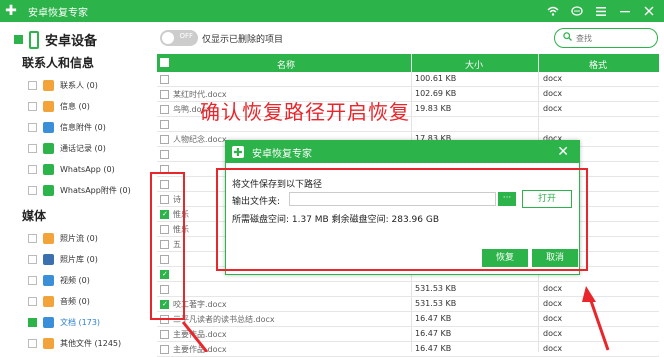 Image resolution: width=664 pixels, height=357 pixels. What do you see at coordinates (195, 336) in the screenshot?
I see `left-arrow-line` at bounding box center [195, 336].